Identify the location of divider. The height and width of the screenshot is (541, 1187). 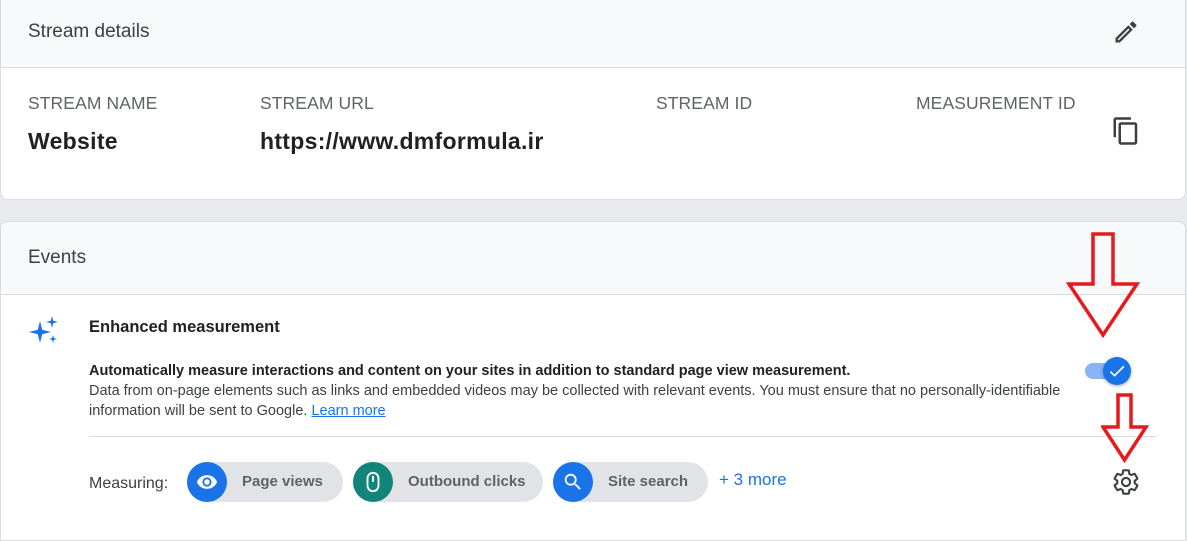
(623, 436).